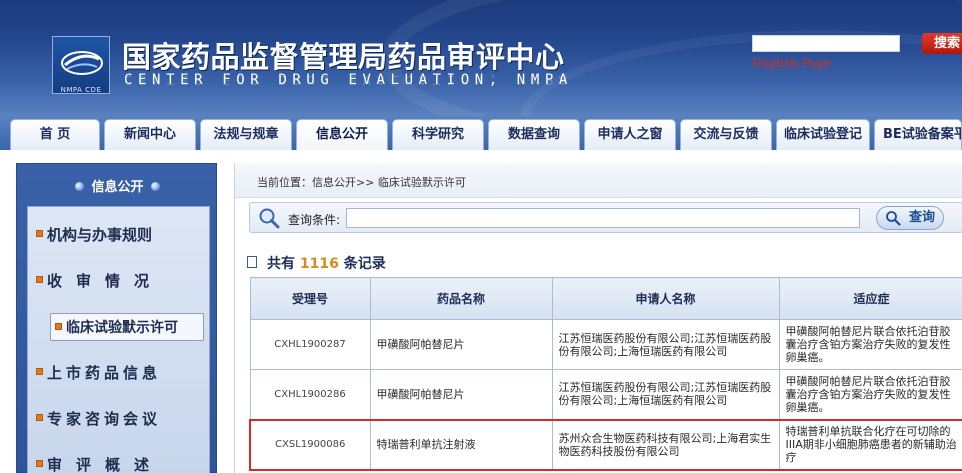  I want to click on sidebar-item-acceptance: 收审情况, so click(99, 281).